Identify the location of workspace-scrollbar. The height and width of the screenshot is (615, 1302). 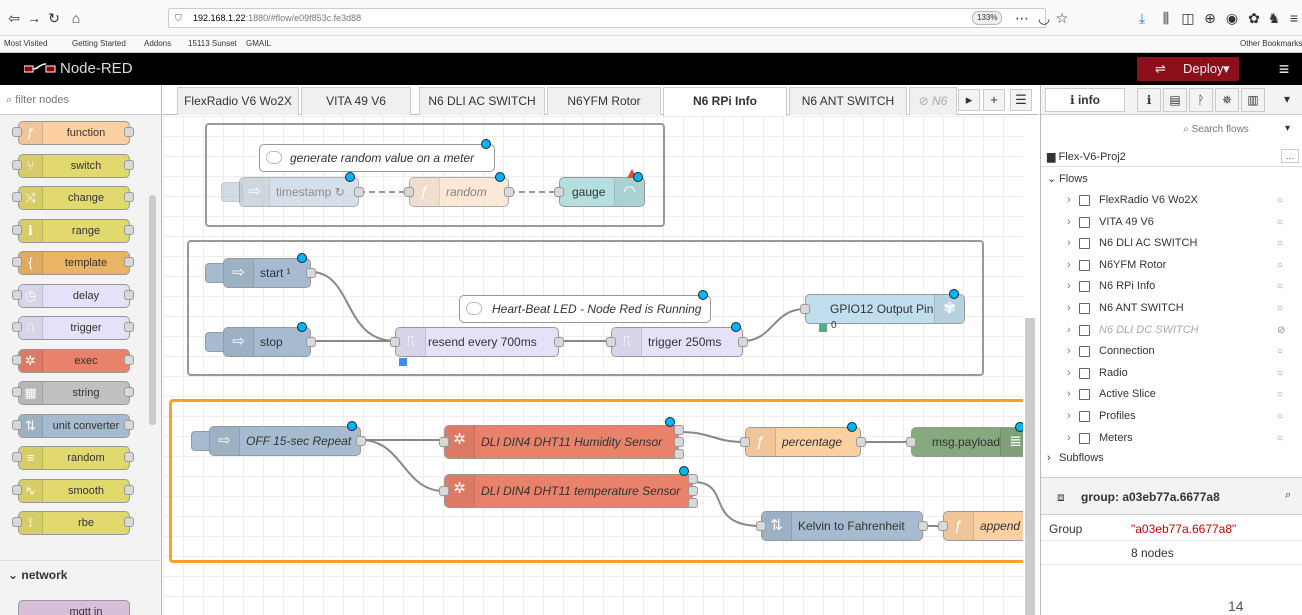
(1030, 466).